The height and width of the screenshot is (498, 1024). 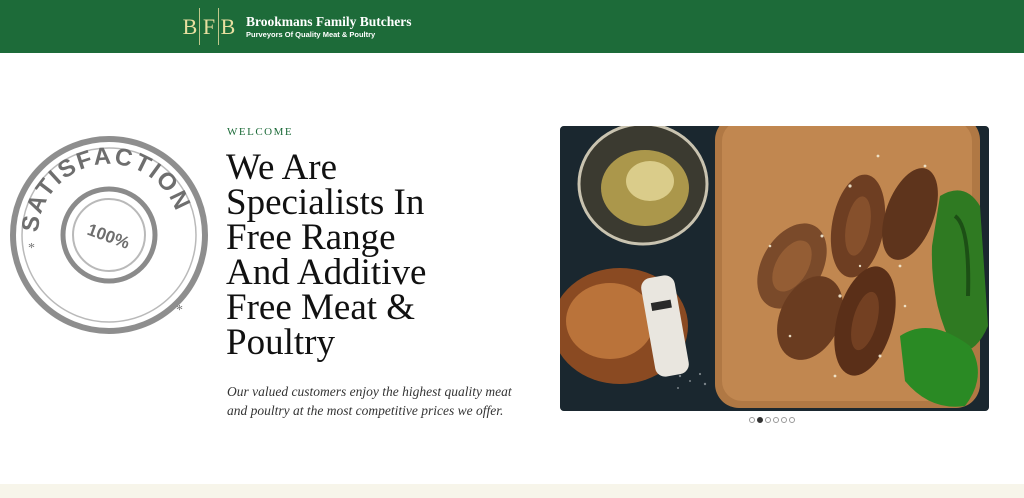 I want to click on brand-tagline: Purveyors Of Quality Meat & Poultry, so click(x=311, y=34).